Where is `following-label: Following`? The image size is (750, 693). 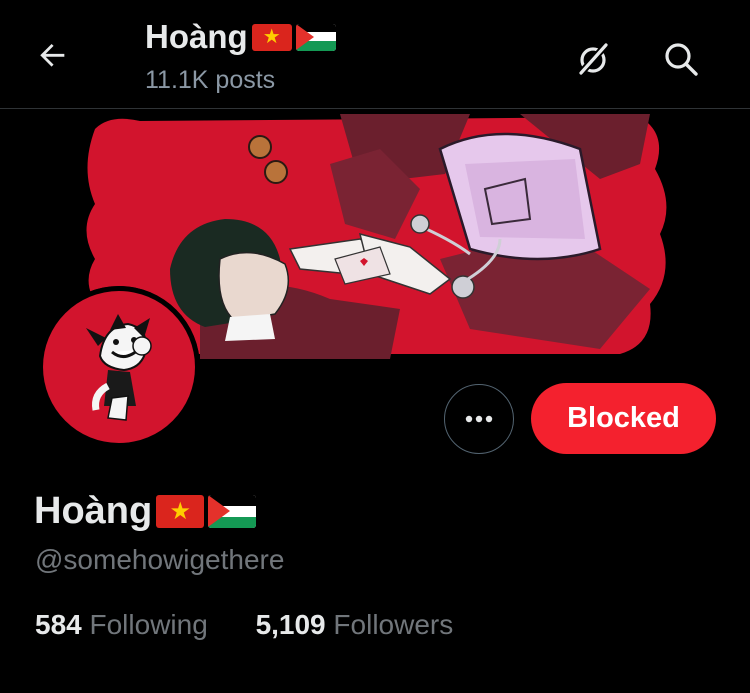 following-label: Following is located at coordinates (148, 624).